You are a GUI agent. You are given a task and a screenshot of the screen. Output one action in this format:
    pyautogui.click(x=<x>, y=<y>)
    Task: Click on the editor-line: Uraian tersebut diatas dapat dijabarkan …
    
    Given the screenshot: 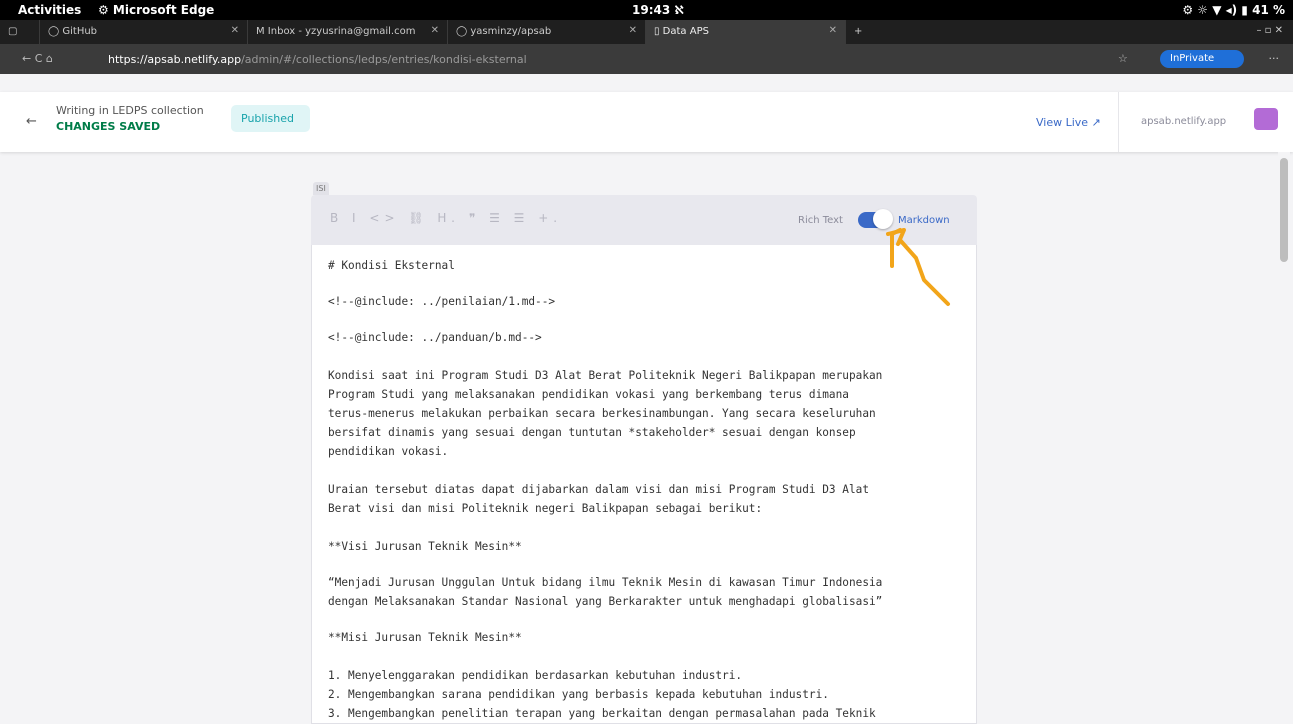 What is the action you would take?
    pyautogui.click(x=598, y=489)
    